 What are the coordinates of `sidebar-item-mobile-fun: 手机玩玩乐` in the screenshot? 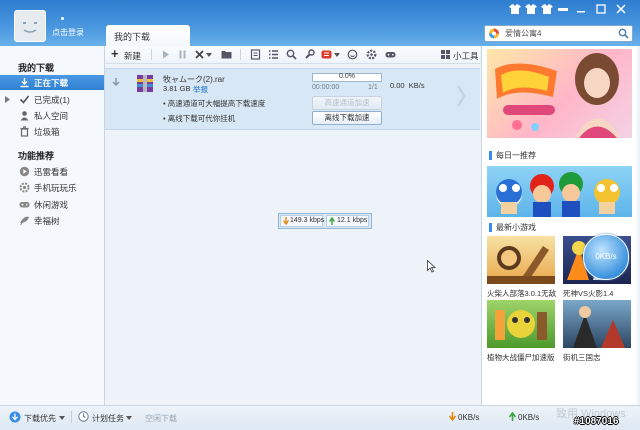 It's located at (52, 187).